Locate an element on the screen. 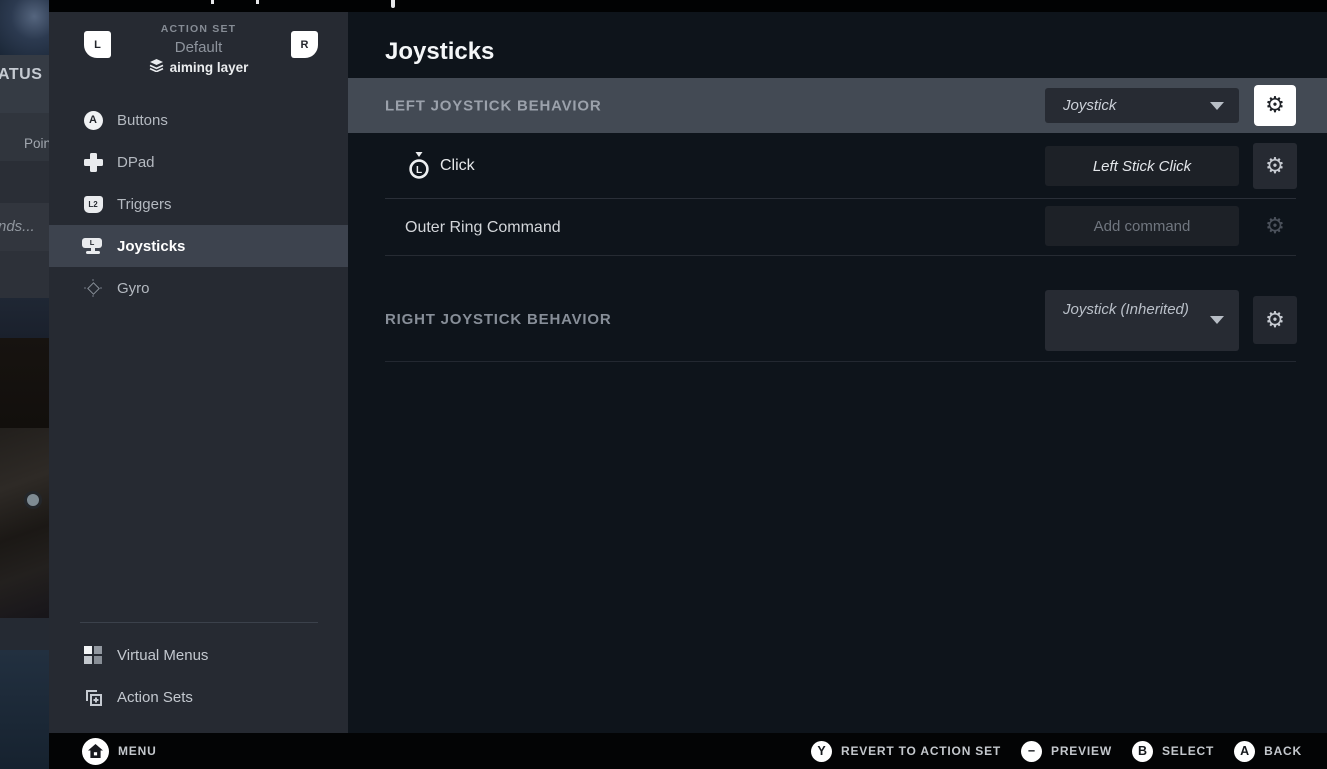 The image size is (1327, 769). backdrop-panel-segment: Poin is located at coordinates (24, 137).